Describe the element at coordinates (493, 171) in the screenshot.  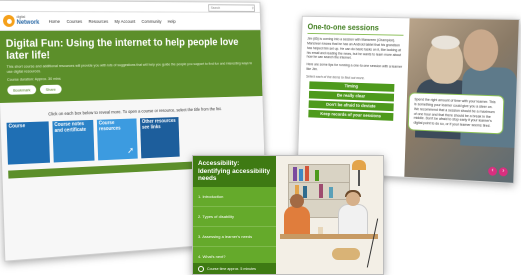
I see `prev-button: ‹` at that location.